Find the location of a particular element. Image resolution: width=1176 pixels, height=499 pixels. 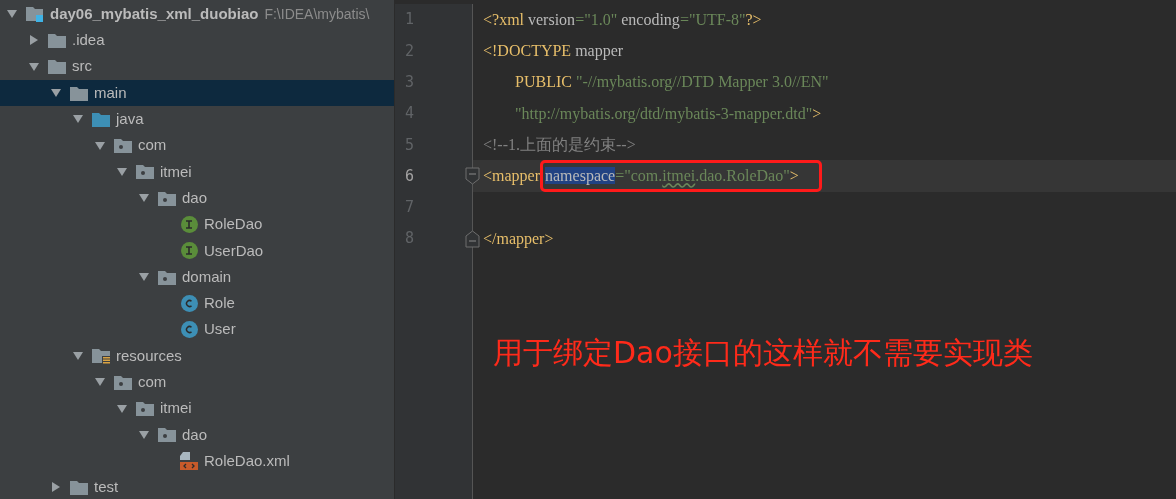

tree-item: UserDao is located at coordinates (197, 250).